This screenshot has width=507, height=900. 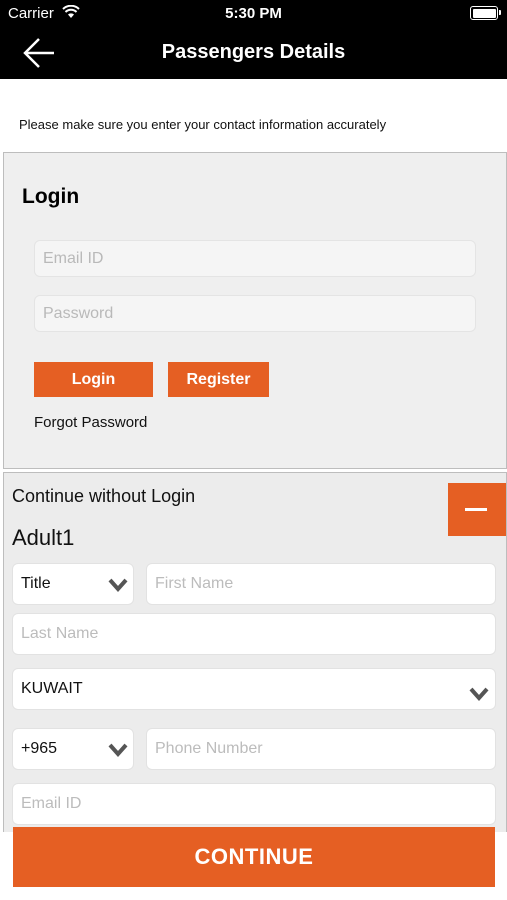 I want to click on status-bar: Carrier 5:30 PM, so click(x=253, y=14).